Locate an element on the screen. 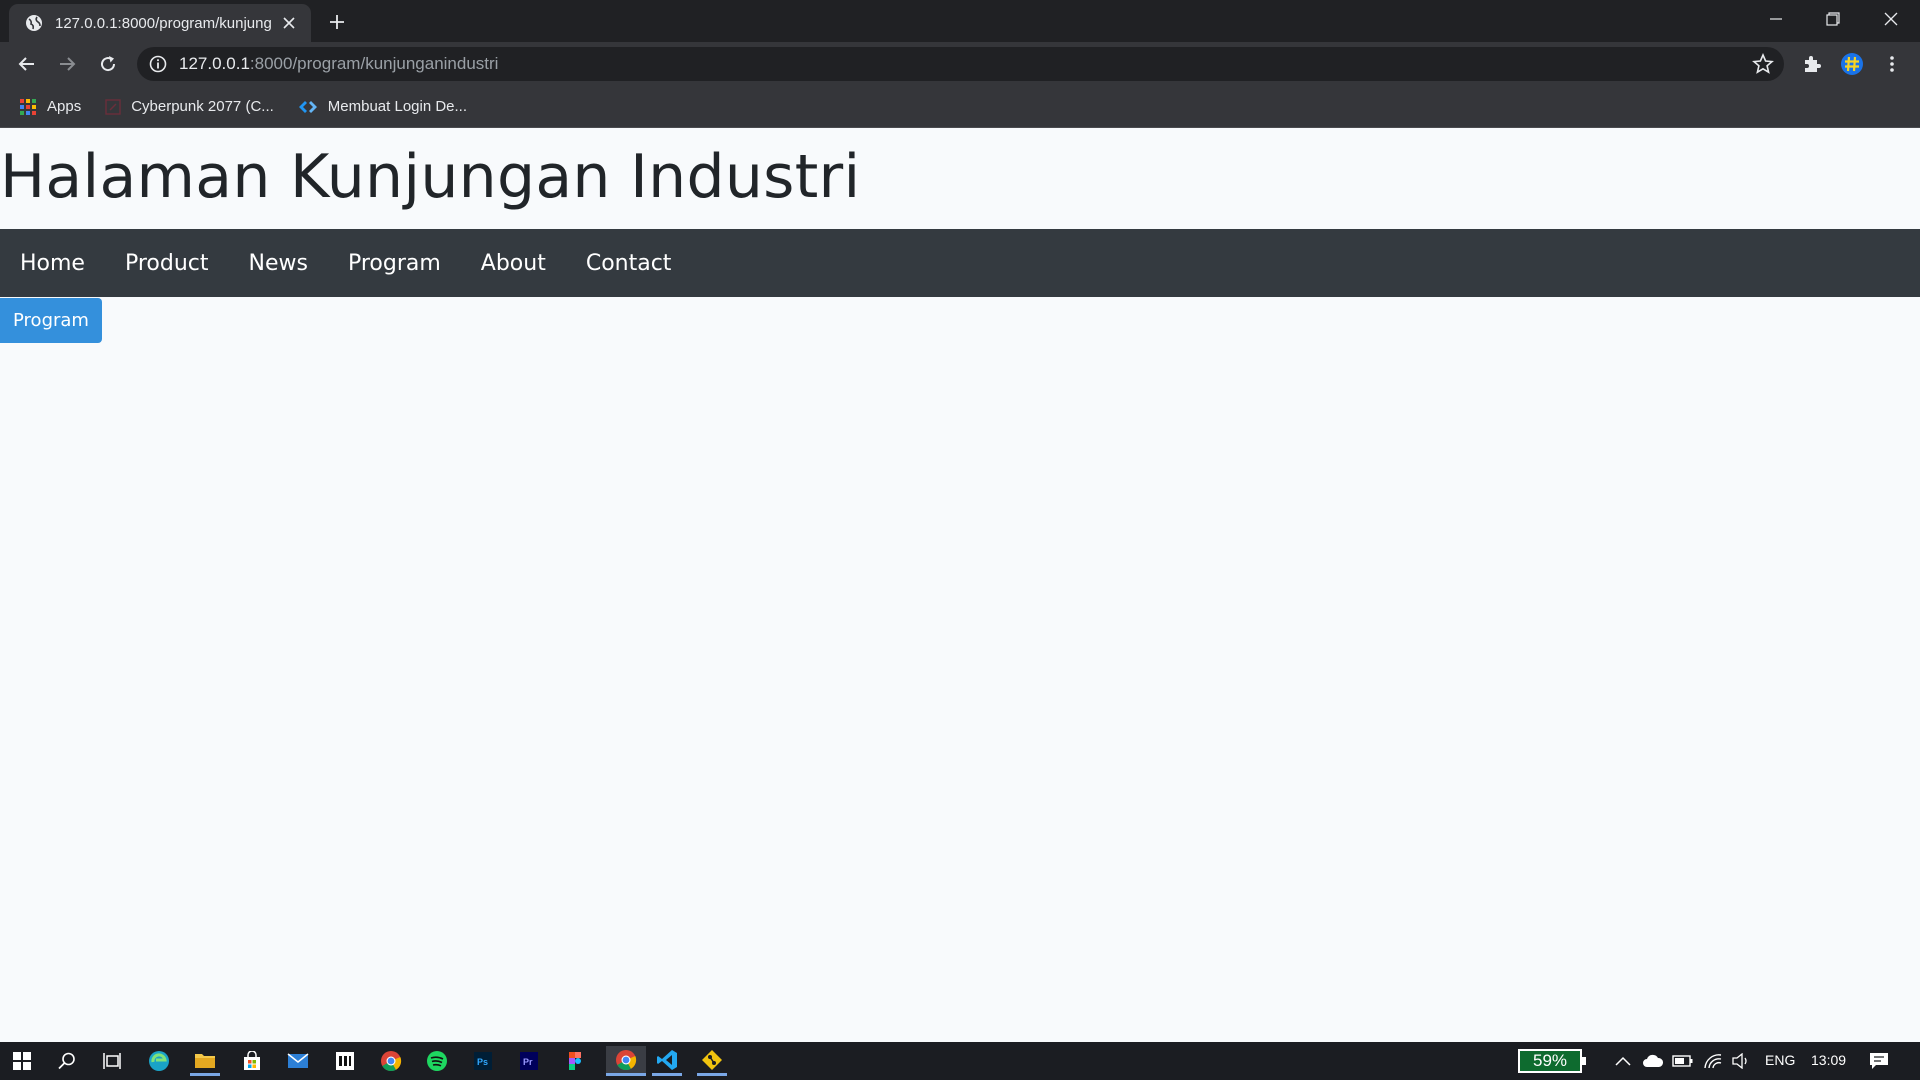 This screenshot has height=1080, width=1920. tab-title: 127.0.0.1:8000/program/kunjung is located at coordinates (163, 23).